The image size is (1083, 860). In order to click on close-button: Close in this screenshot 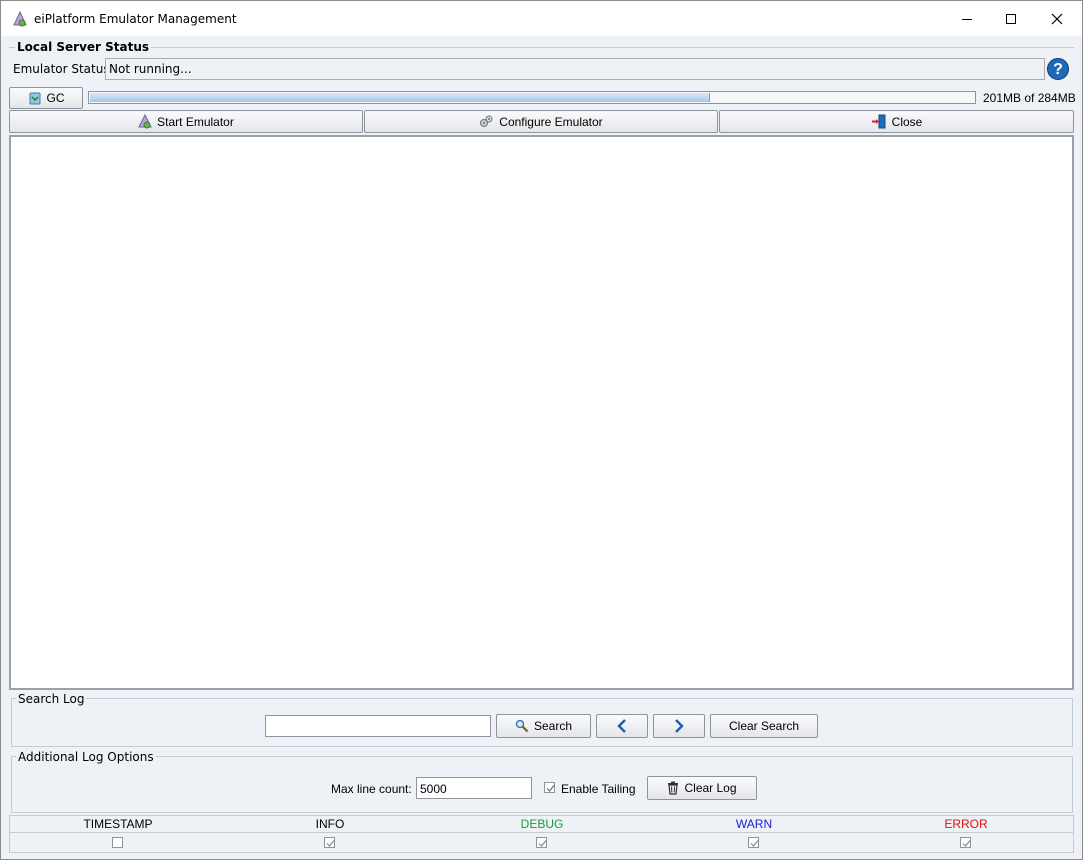, I will do `click(896, 121)`.